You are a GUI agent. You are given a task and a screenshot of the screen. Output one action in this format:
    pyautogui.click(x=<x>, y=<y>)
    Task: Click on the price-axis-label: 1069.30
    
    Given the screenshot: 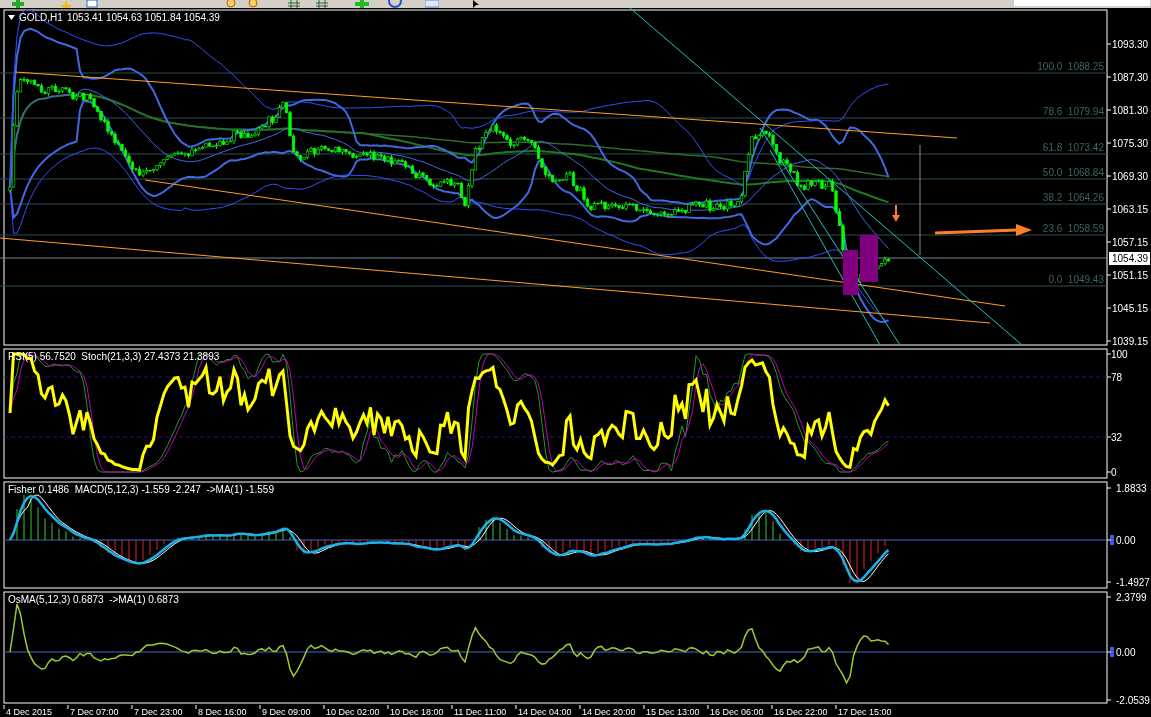 What is the action you would take?
    pyautogui.click(x=1130, y=176)
    